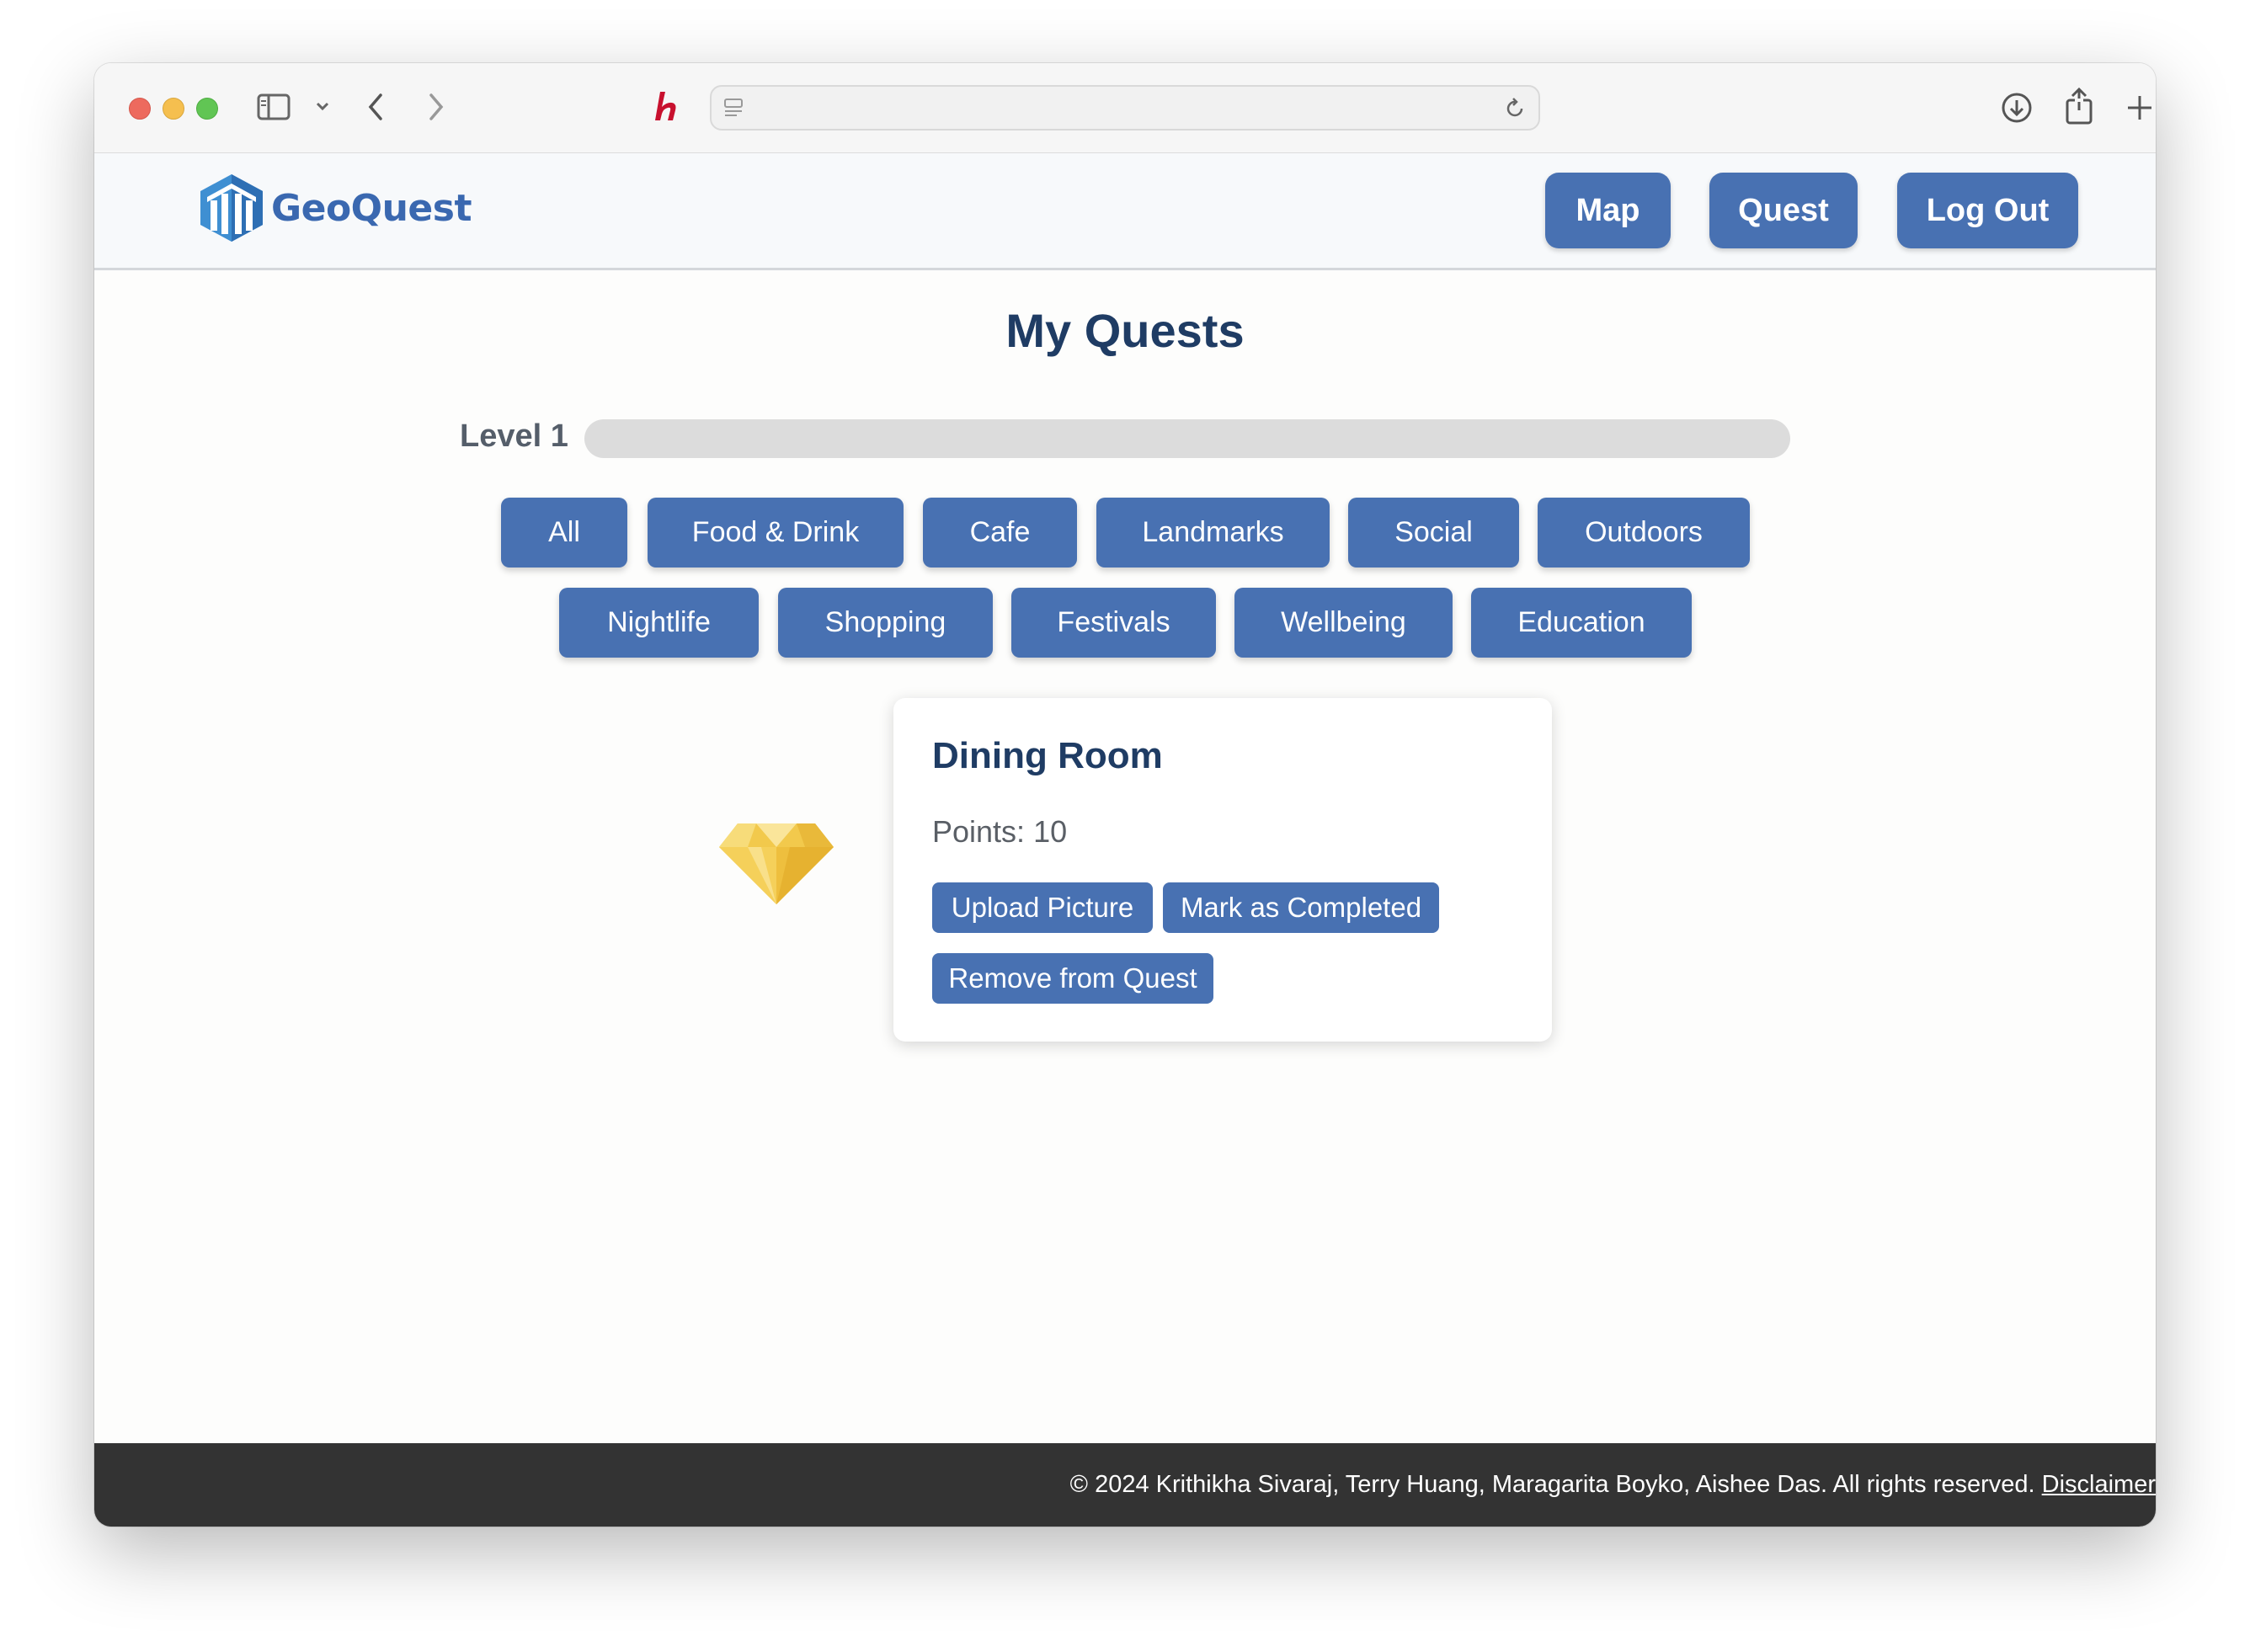  I want to click on remove-from-quest-button: Remove from Quest, so click(1072, 978).